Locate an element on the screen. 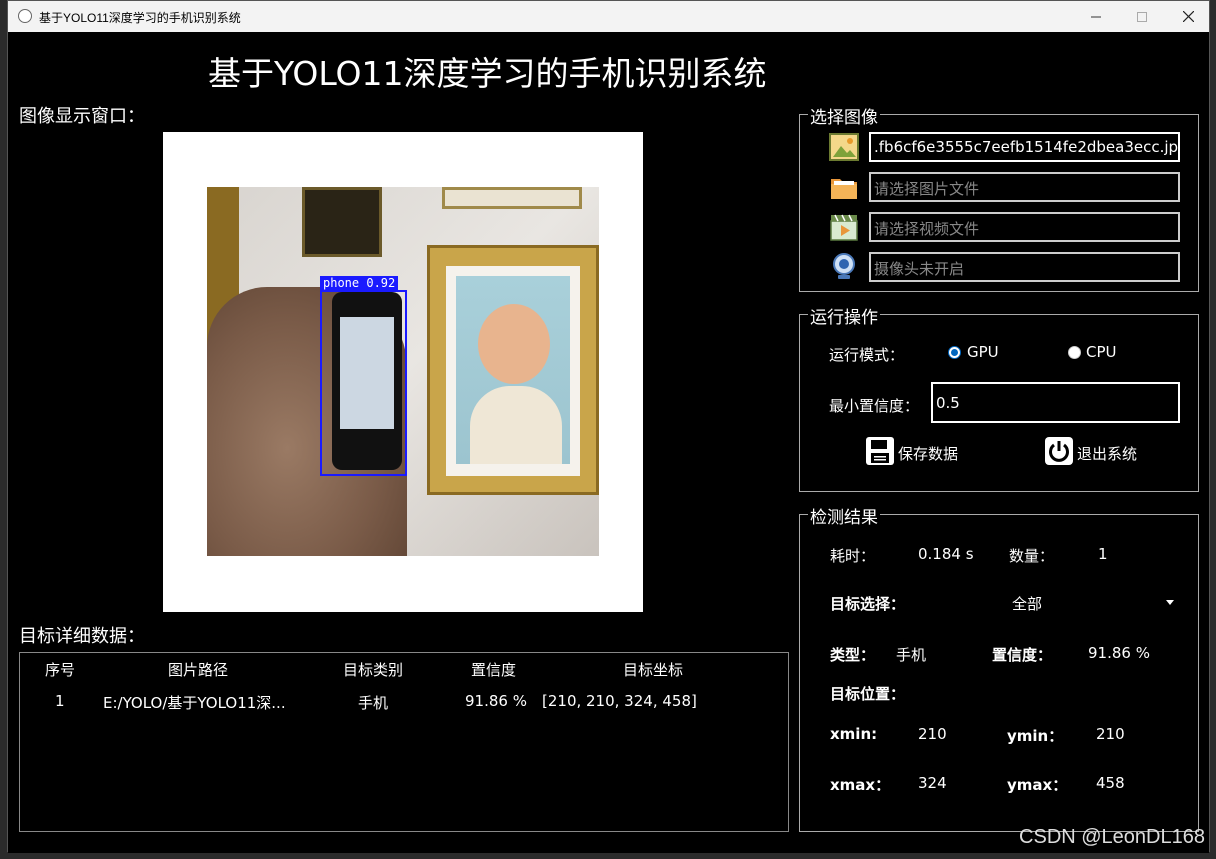 The image size is (1216, 859). close-button is located at coordinates (1188, 16).